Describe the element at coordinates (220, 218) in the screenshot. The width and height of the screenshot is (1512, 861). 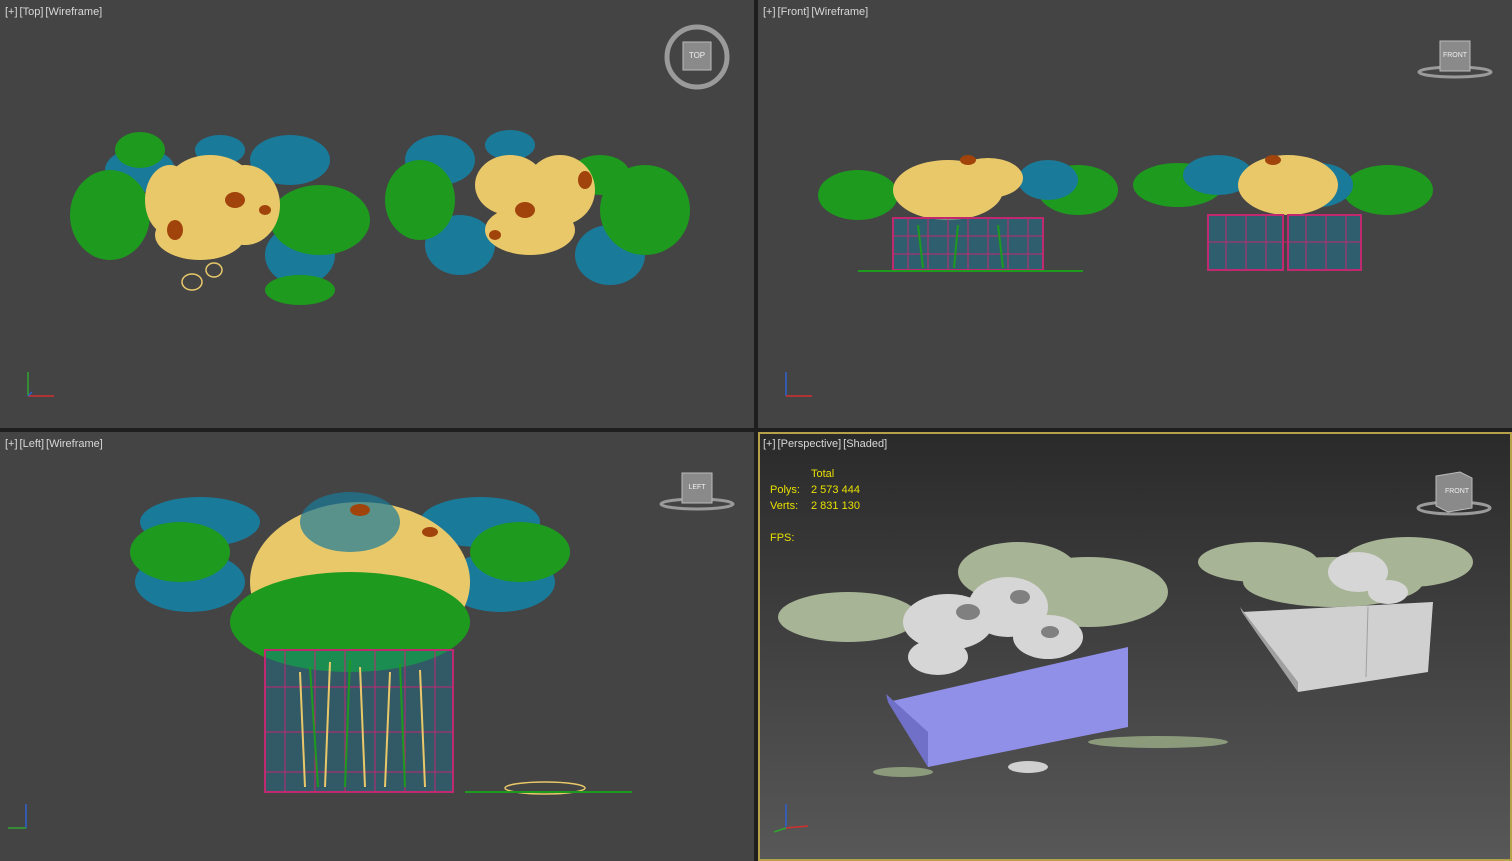
I see `top-left-arrangement` at that location.